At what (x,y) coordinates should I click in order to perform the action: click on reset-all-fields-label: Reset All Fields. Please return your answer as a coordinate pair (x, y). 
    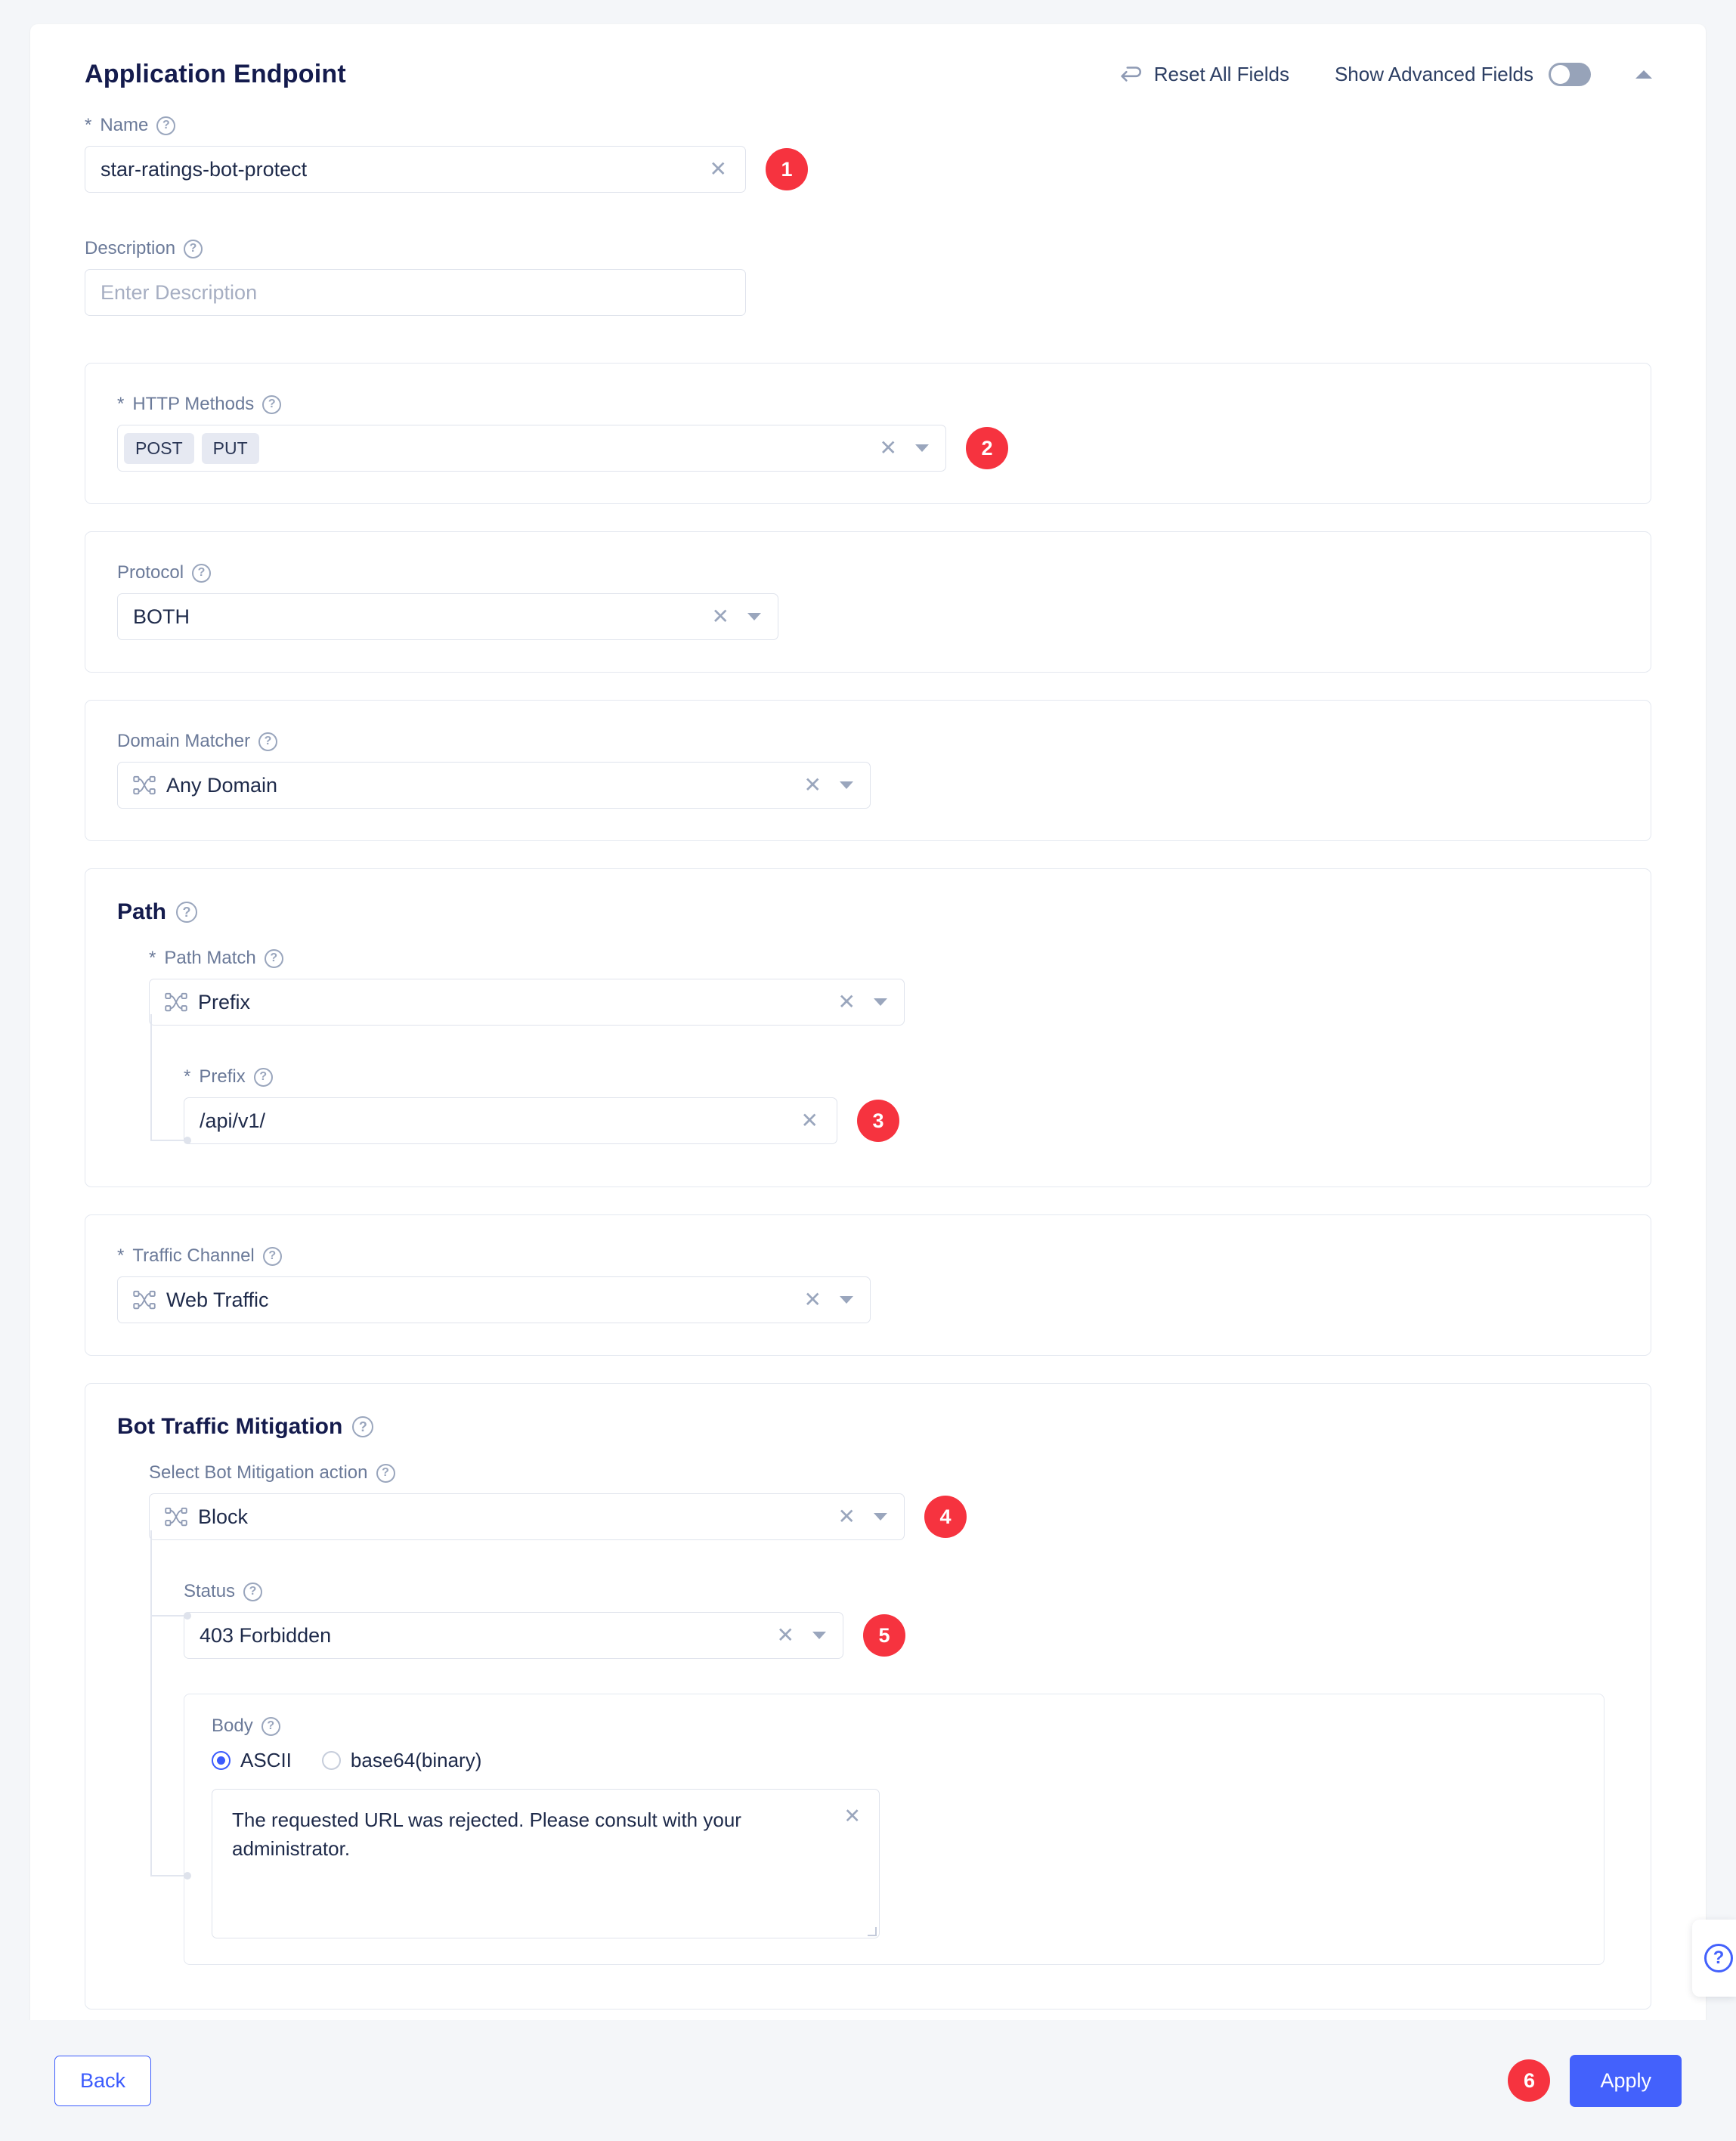
    Looking at the image, I should click on (1221, 73).